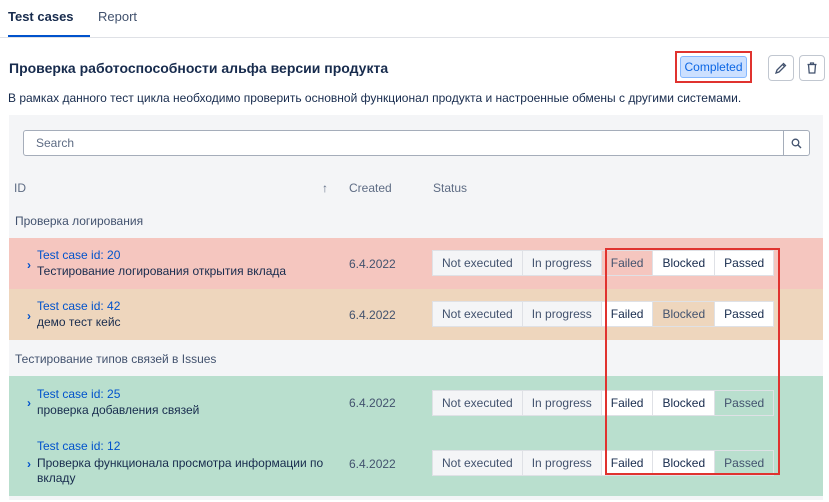 This screenshot has height=502, width=829. Describe the element at coordinates (325, 188) in the screenshot. I see `arrow-up-icon: ↑` at that location.